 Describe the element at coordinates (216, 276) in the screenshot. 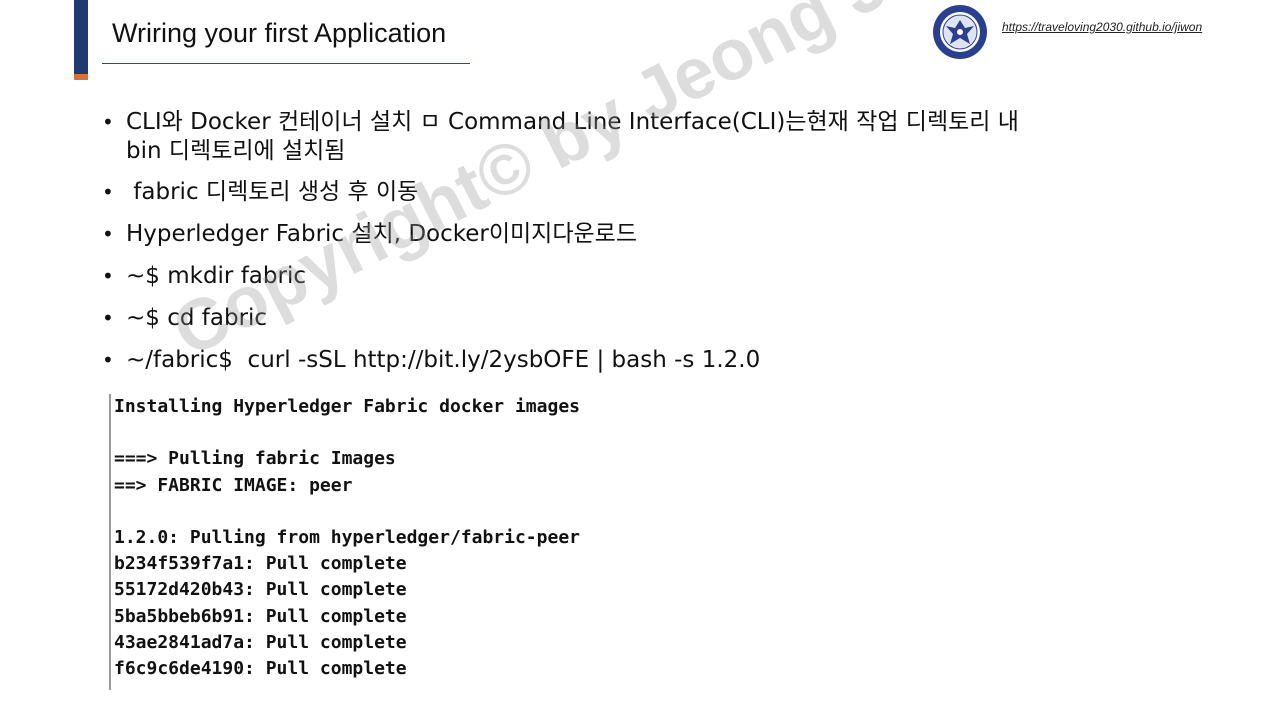

I see `bullet-text: ~$ mkdir fabric` at that location.